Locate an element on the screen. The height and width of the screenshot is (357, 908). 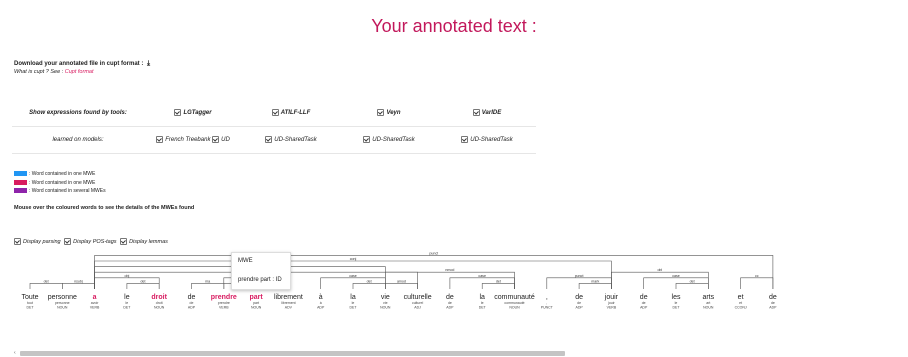
tool-atilf: ATILF-LLF is located at coordinates (291, 113).